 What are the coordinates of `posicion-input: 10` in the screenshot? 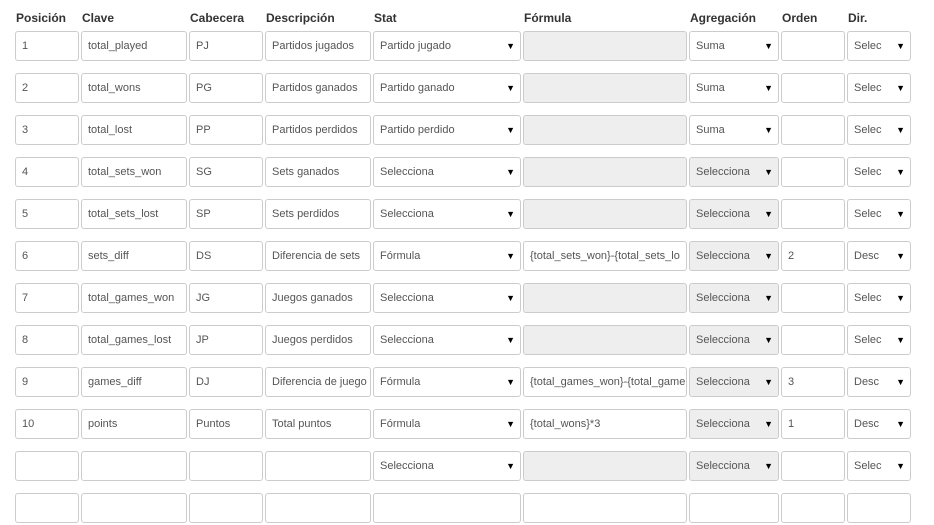 It's located at (47, 424).